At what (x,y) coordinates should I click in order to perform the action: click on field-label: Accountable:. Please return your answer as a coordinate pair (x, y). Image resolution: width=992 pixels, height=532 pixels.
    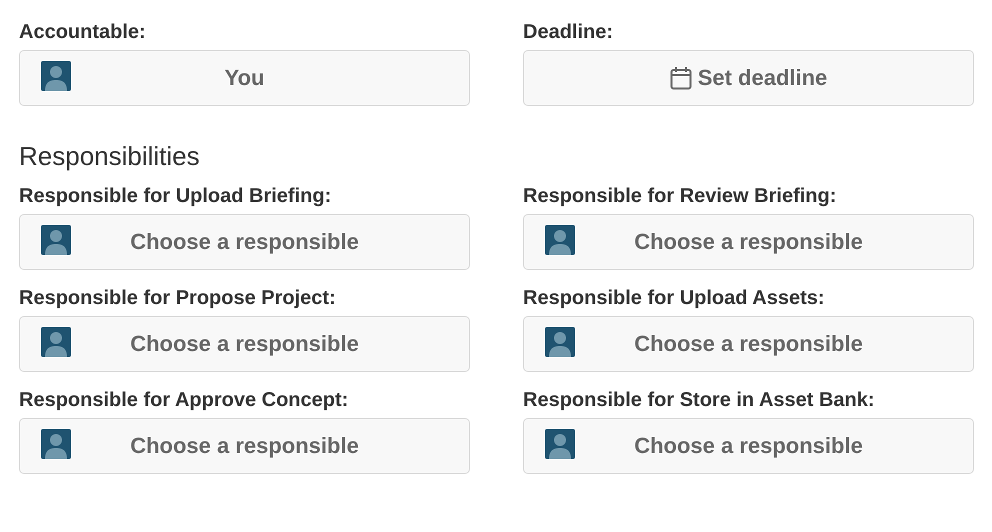
    Looking at the image, I should click on (82, 32).